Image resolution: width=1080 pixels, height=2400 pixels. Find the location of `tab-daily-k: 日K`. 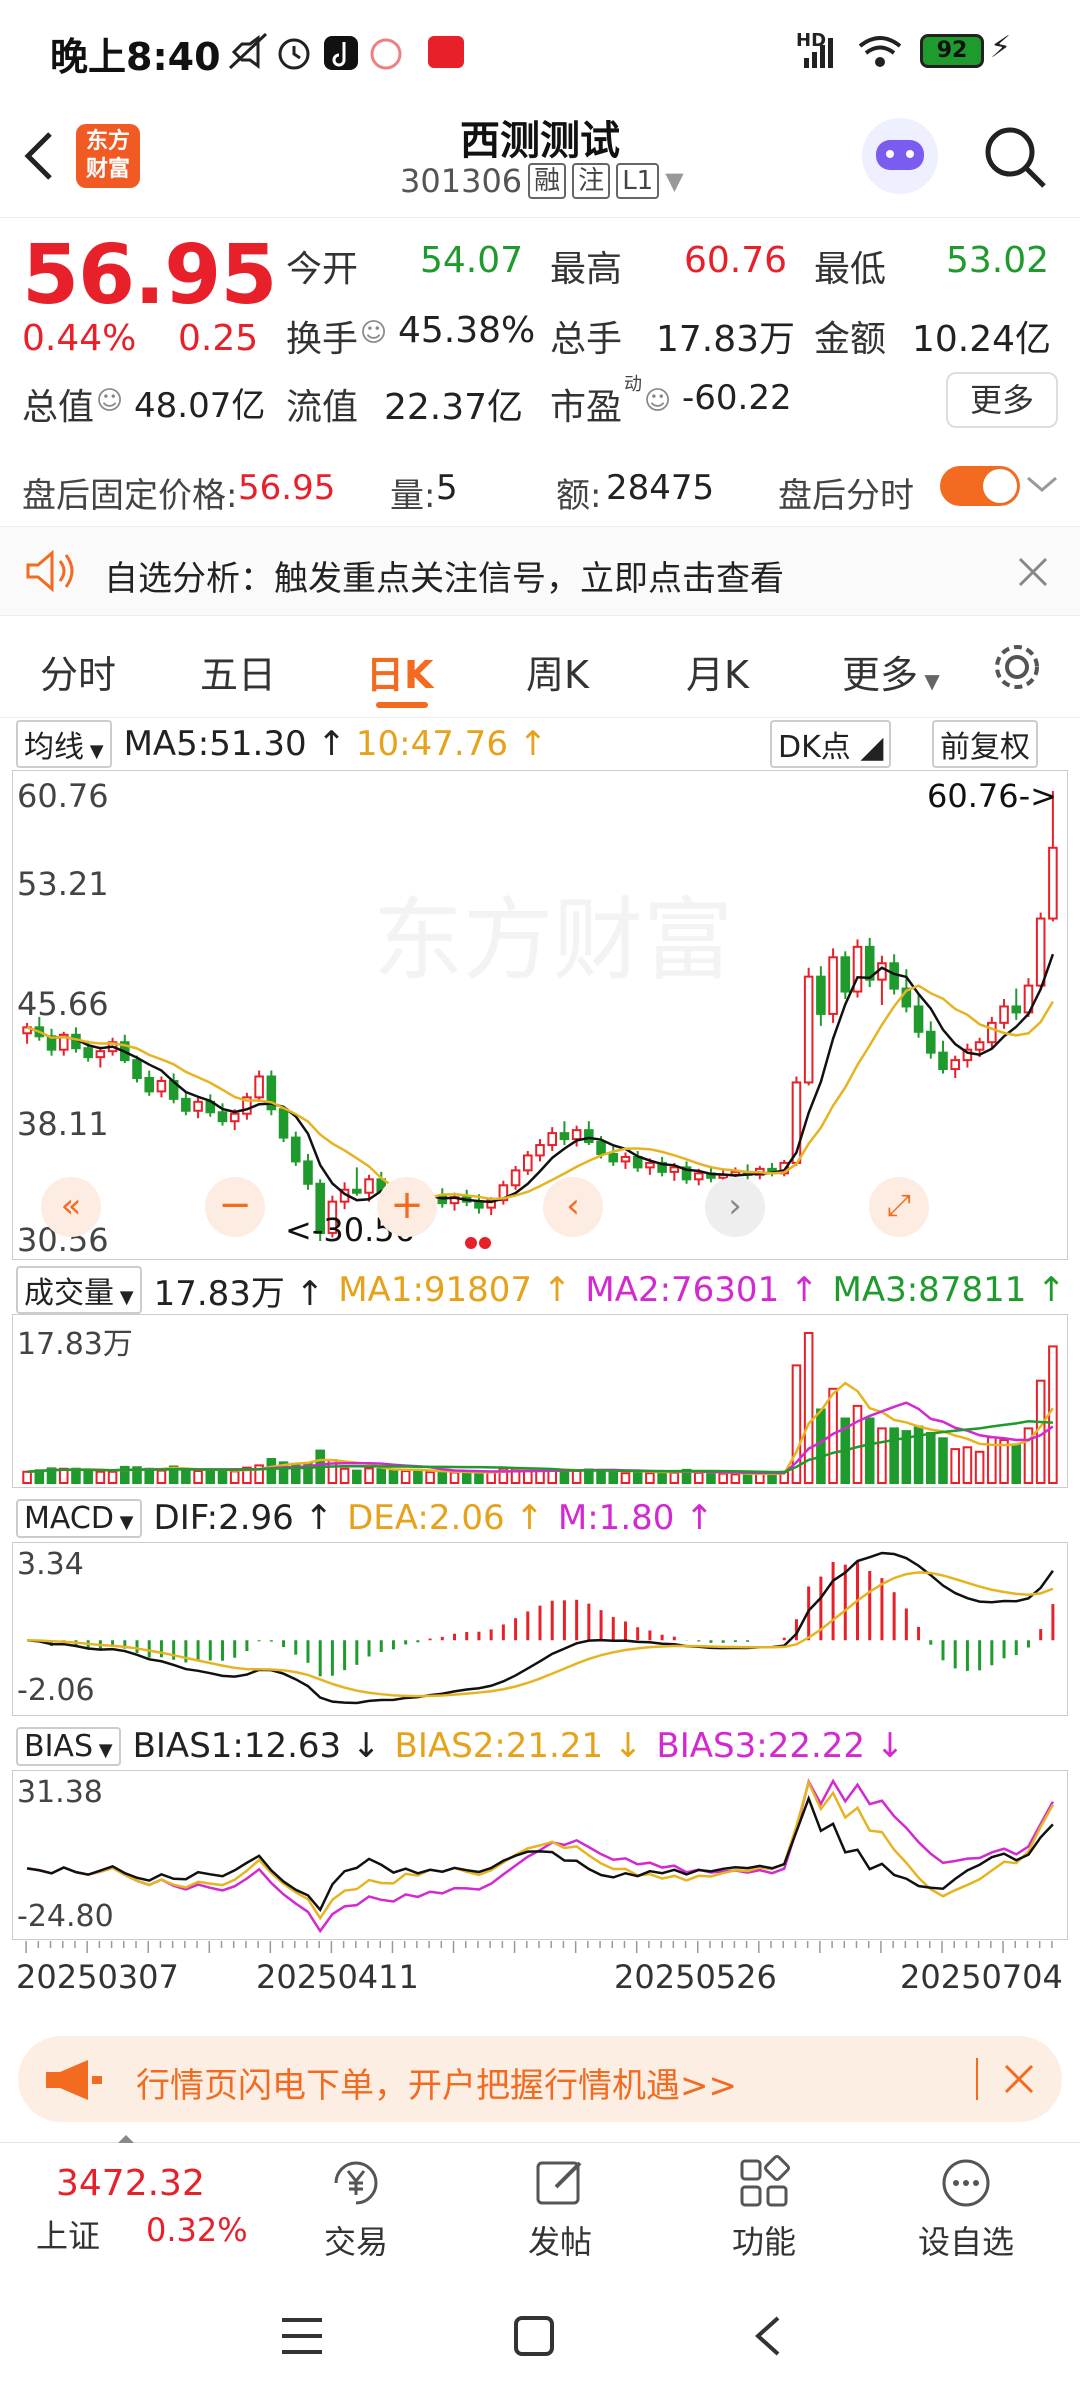

tab-daily-k: 日K is located at coordinates (399, 671).